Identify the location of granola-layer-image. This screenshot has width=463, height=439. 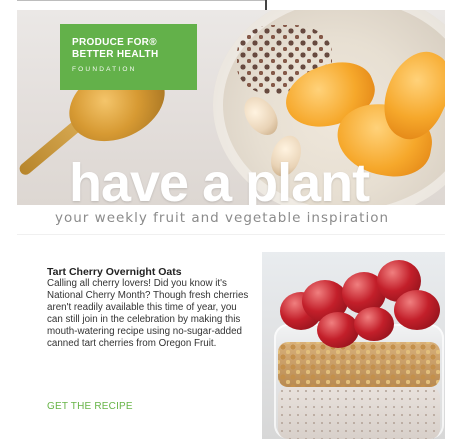
(359, 364).